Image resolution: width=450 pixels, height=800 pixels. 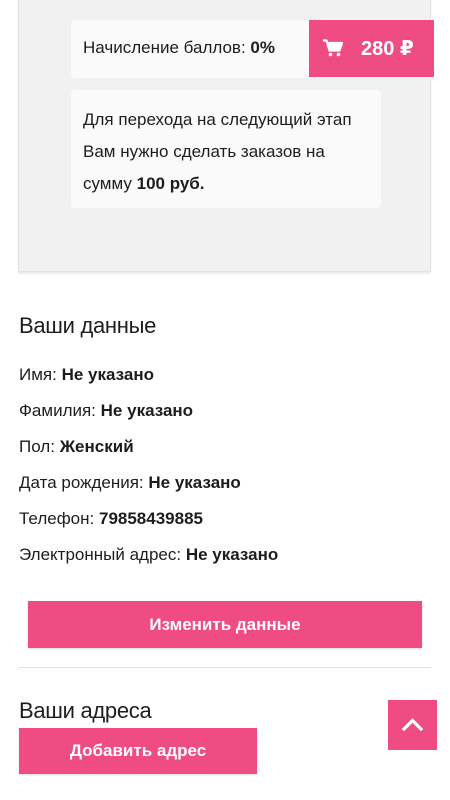 What do you see at coordinates (81, 482) in the screenshot?
I see `birth-date-label: Дата рождения:` at bounding box center [81, 482].